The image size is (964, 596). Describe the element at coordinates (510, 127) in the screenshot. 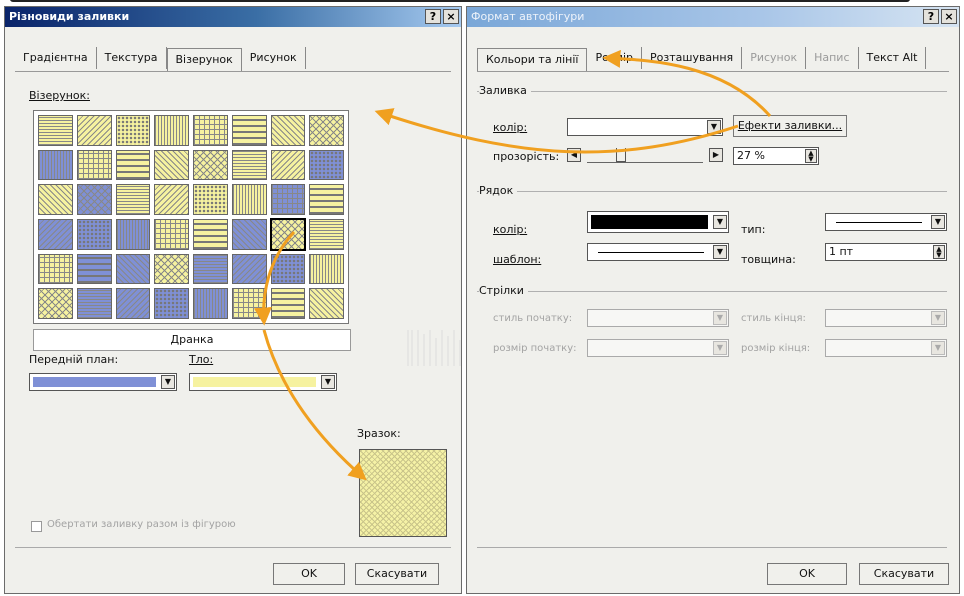

I see `fill-color-label: колір:` at that location.